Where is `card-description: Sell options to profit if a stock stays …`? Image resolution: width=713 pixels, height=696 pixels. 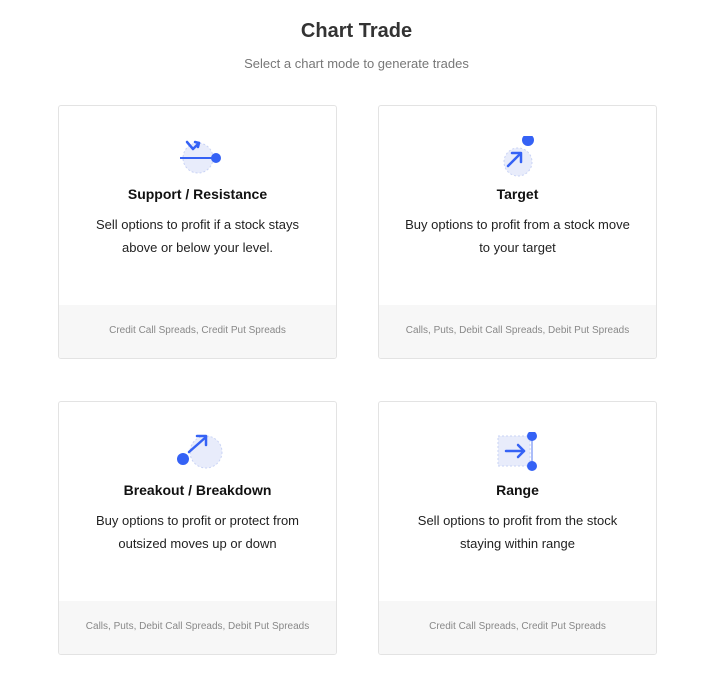
card-description: Sell options to profit if a stock stays … is located at coordinates (197, 236).